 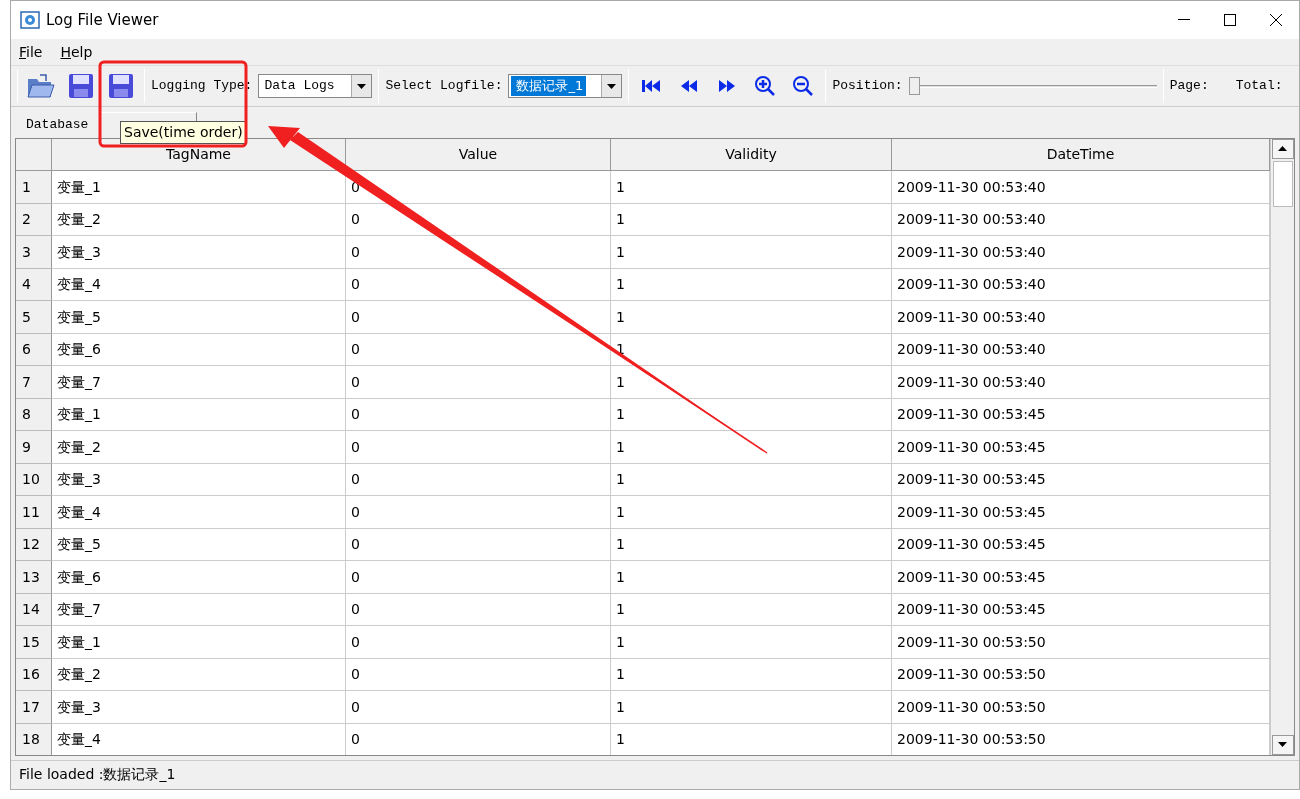 I want to click on row-number: 14, so click(x=34, y=610).